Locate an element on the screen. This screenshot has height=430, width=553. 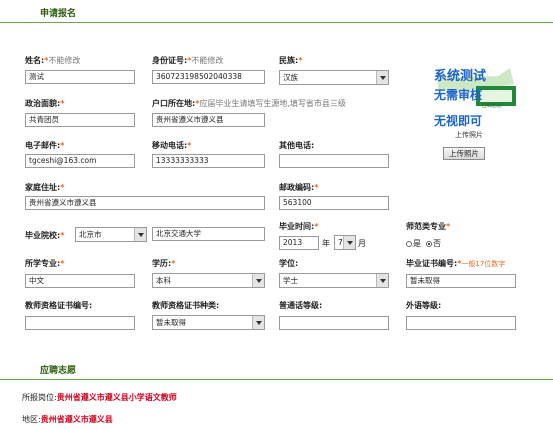
postcode-field: 563100 is located at coordinates (334, 203).